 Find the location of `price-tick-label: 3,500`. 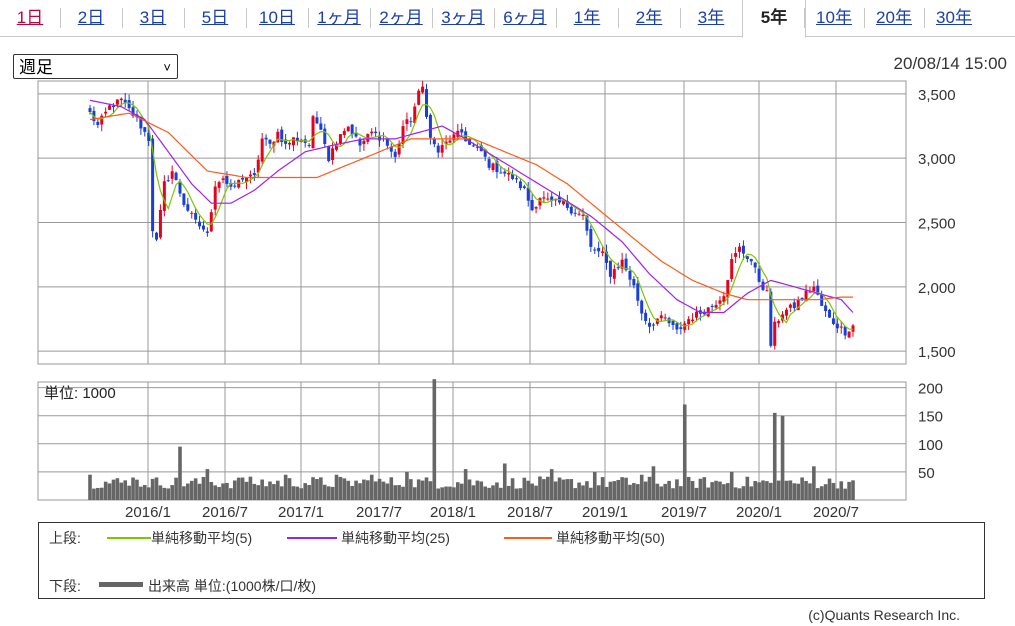

price-tick-label: 3,500 is located at coordinates (937, 95).